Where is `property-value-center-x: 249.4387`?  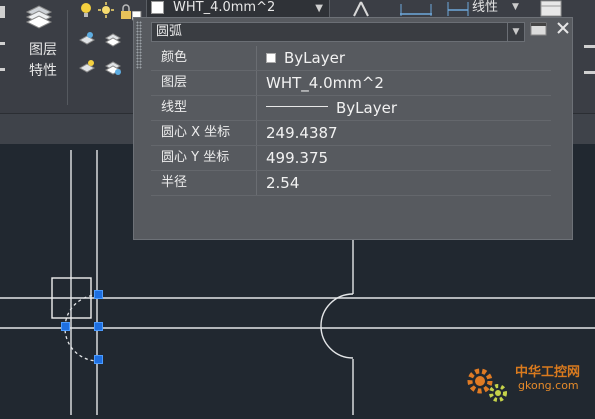
property-value-center-x: 249.4387 is located at coordinates (302, 133).